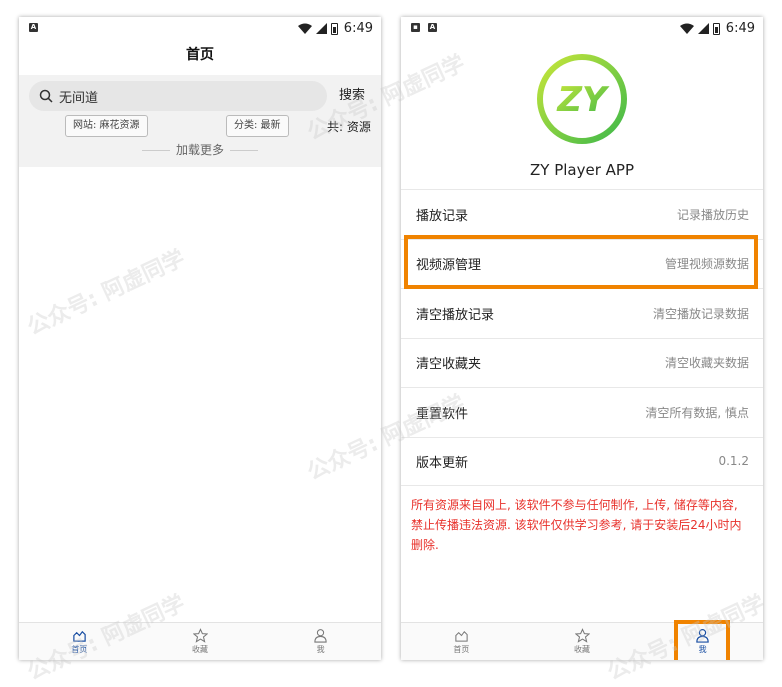 This screenshot has width=782, height=687. I want to click on load-more-button: 加载更多, so click(200, 149).